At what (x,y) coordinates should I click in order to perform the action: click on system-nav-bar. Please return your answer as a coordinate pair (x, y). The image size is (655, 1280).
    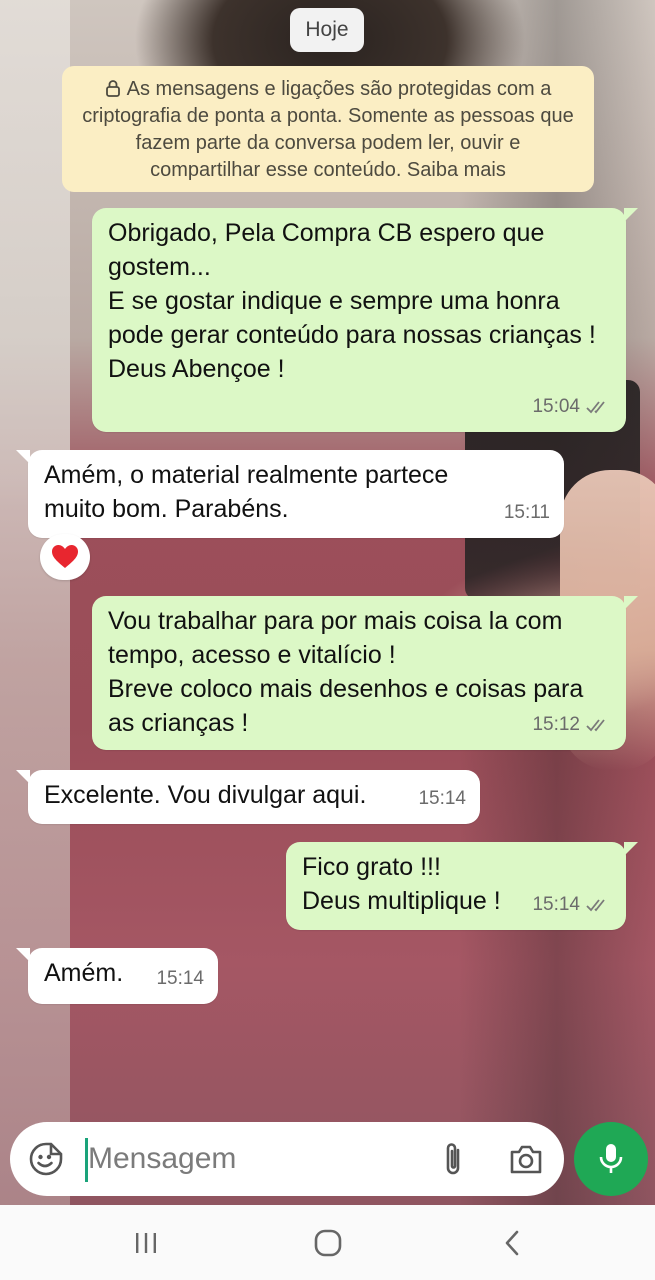
    Looking at the image, I should click on (327, 1242).